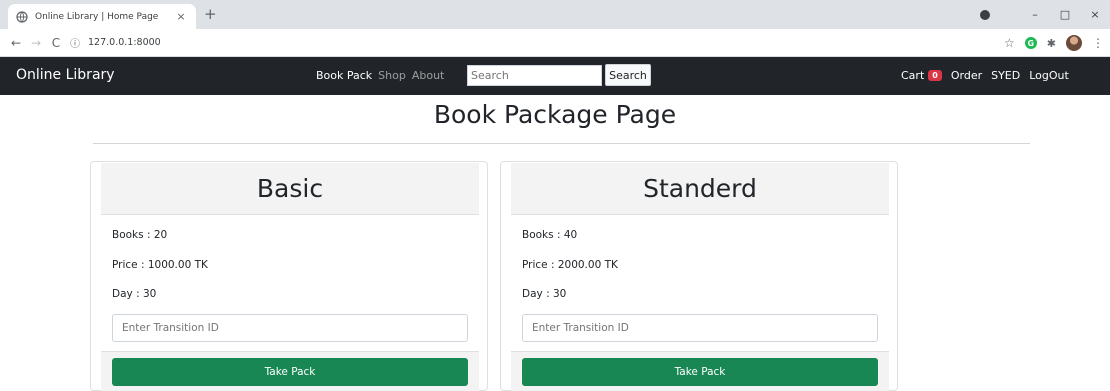 The width and height of the screenshot is (1110, 391). I want to click on maximize-button: □, so click(1065, 14).